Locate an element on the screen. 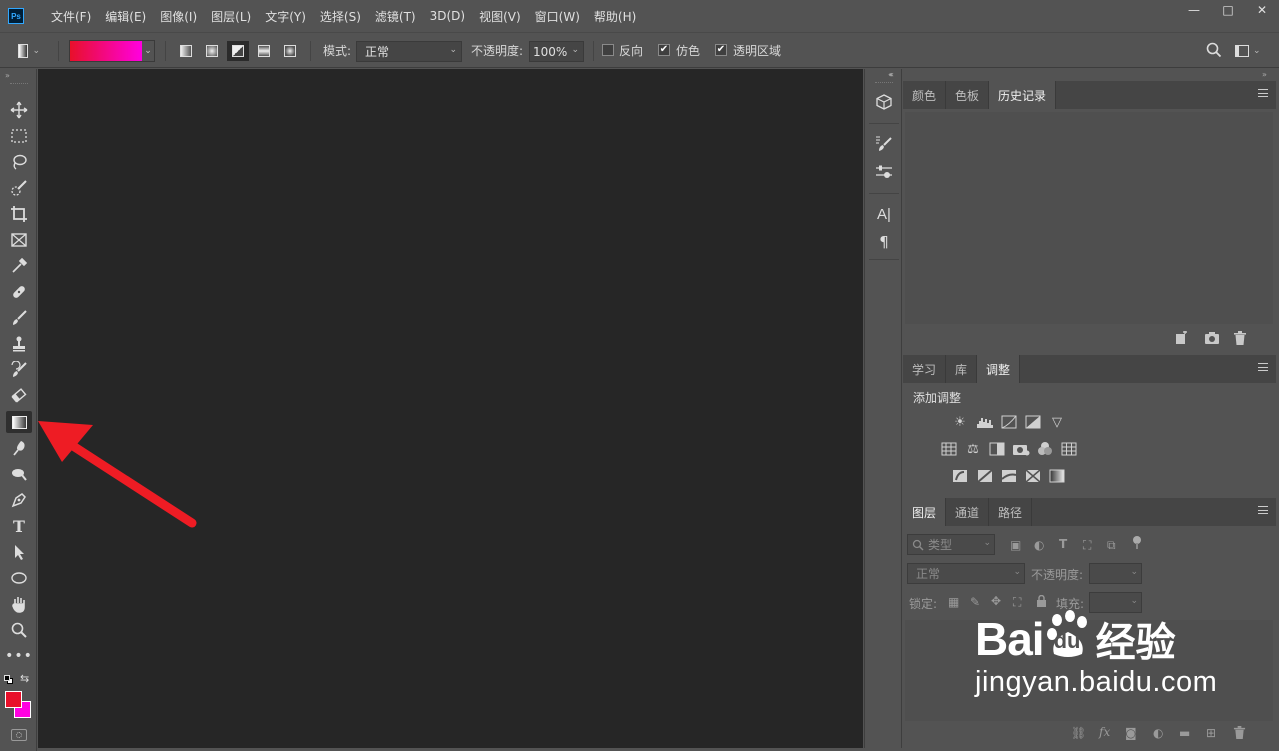 The image size is (1279, 751). eraser-tool-icon is located at coordinates (19, 396).